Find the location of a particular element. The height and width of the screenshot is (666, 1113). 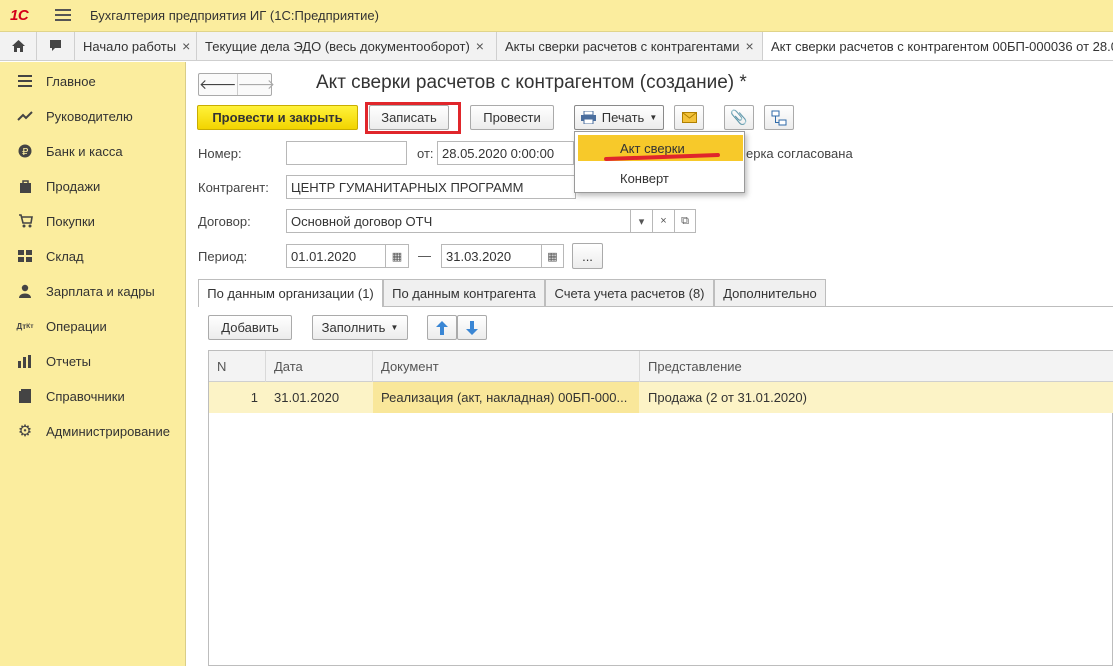

number-field is located at coordinates (346, 153).